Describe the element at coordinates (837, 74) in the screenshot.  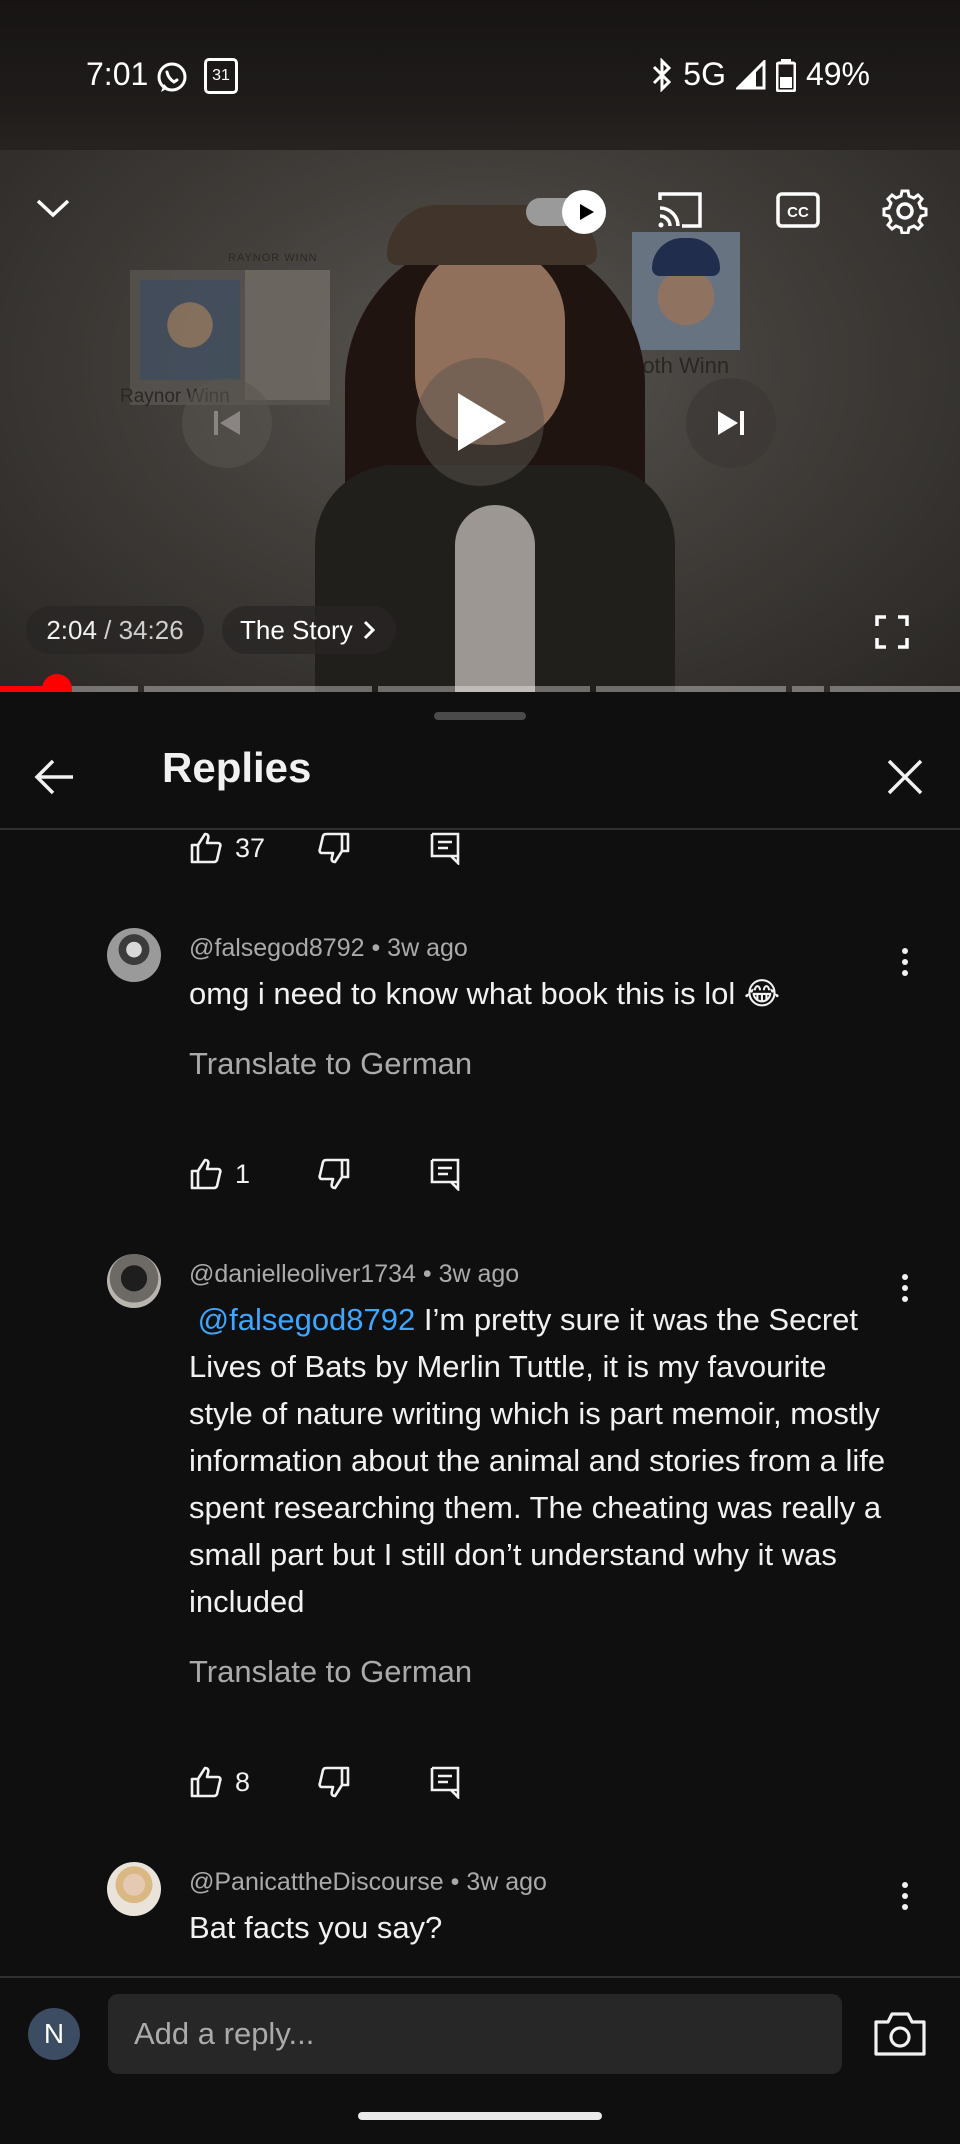
I see `battery-level: 49%` at that location.